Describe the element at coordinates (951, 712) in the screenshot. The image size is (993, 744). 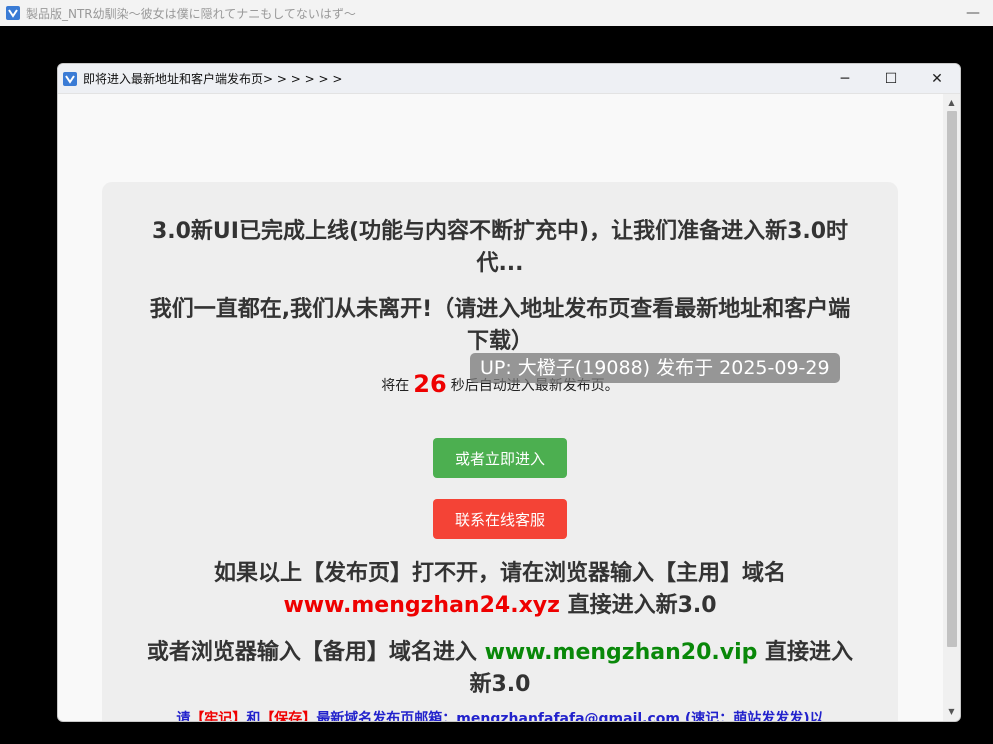
I see `scroll-down-arrow-icon: ▼` at that location.